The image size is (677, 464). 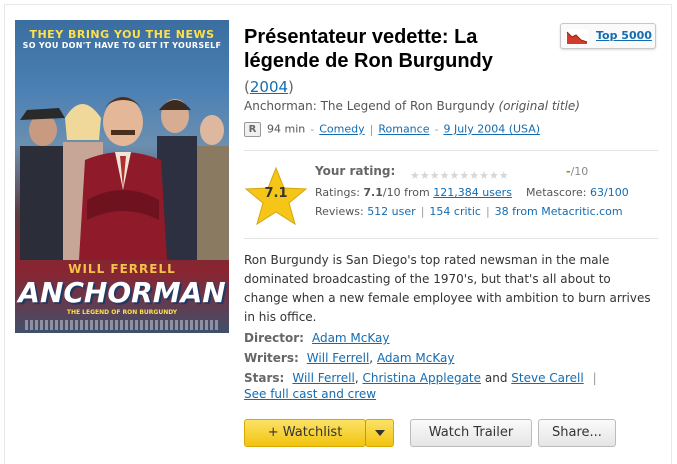 I want to click on writer-link: Will Ferrell, so click(x=338, y=358).